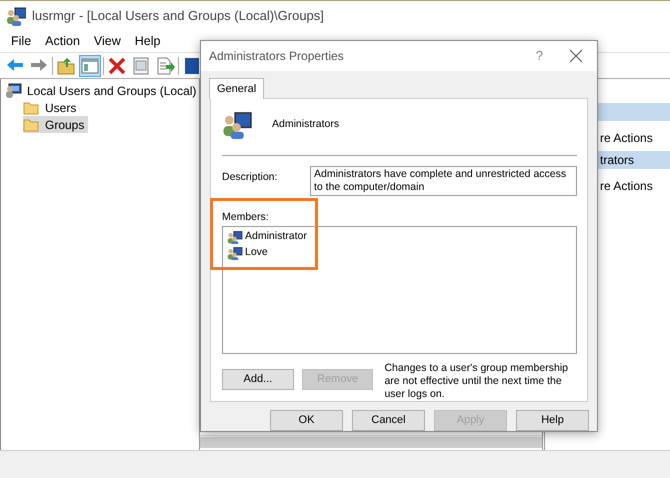 This screenshot has width=670, height=478. I want to click on field-label: Members:, so click(246, 217).